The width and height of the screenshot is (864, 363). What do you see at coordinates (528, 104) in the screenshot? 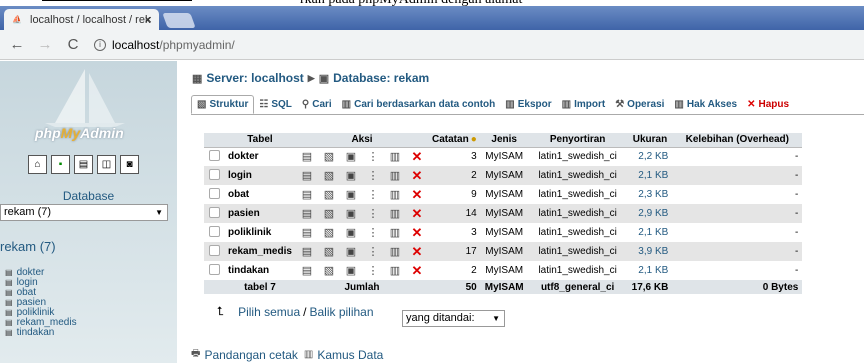
I see `tab-ekspor: ▥ Ekspor` at bounding box center [528, 104].